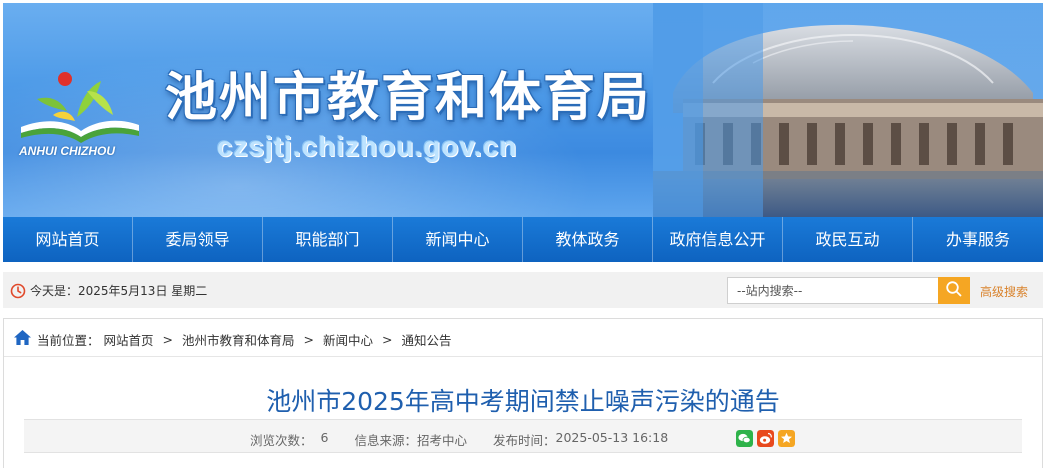 The height and width of the screenshot is (468, 1059). Describe the element at coordinates (612, 437) in the screenshot. I see `publish-time-value: 2025-05-13 16:18` at that location.